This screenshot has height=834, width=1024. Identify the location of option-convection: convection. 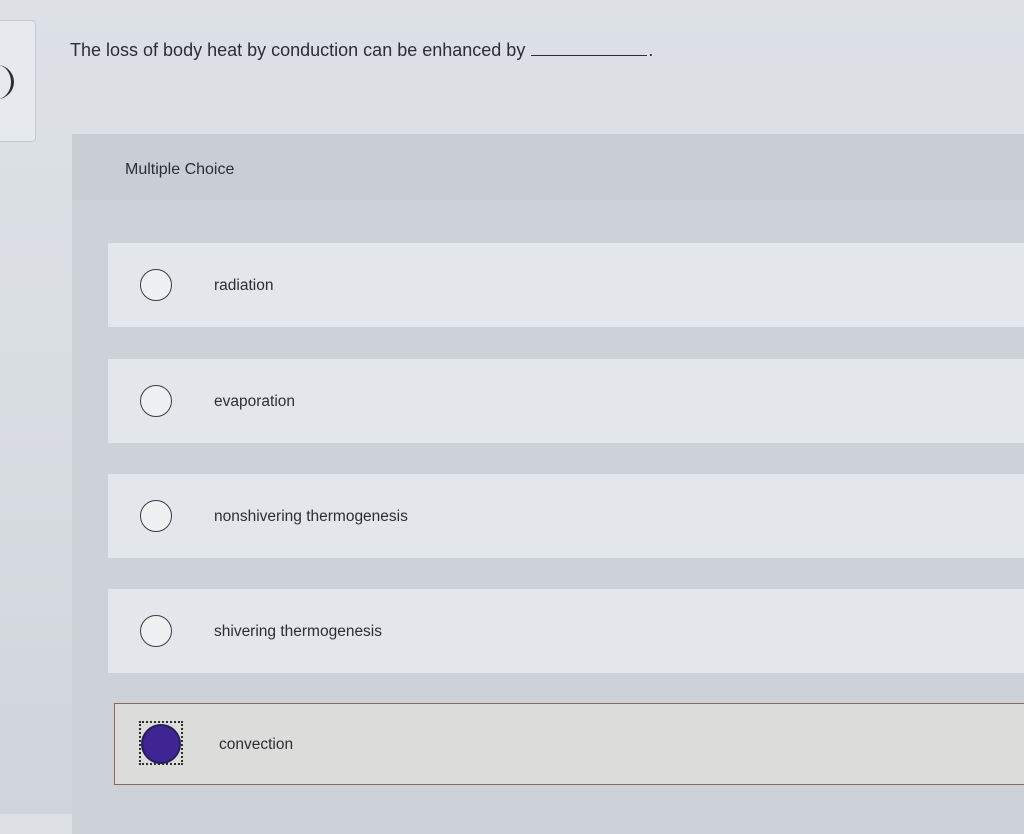
(569, 744).